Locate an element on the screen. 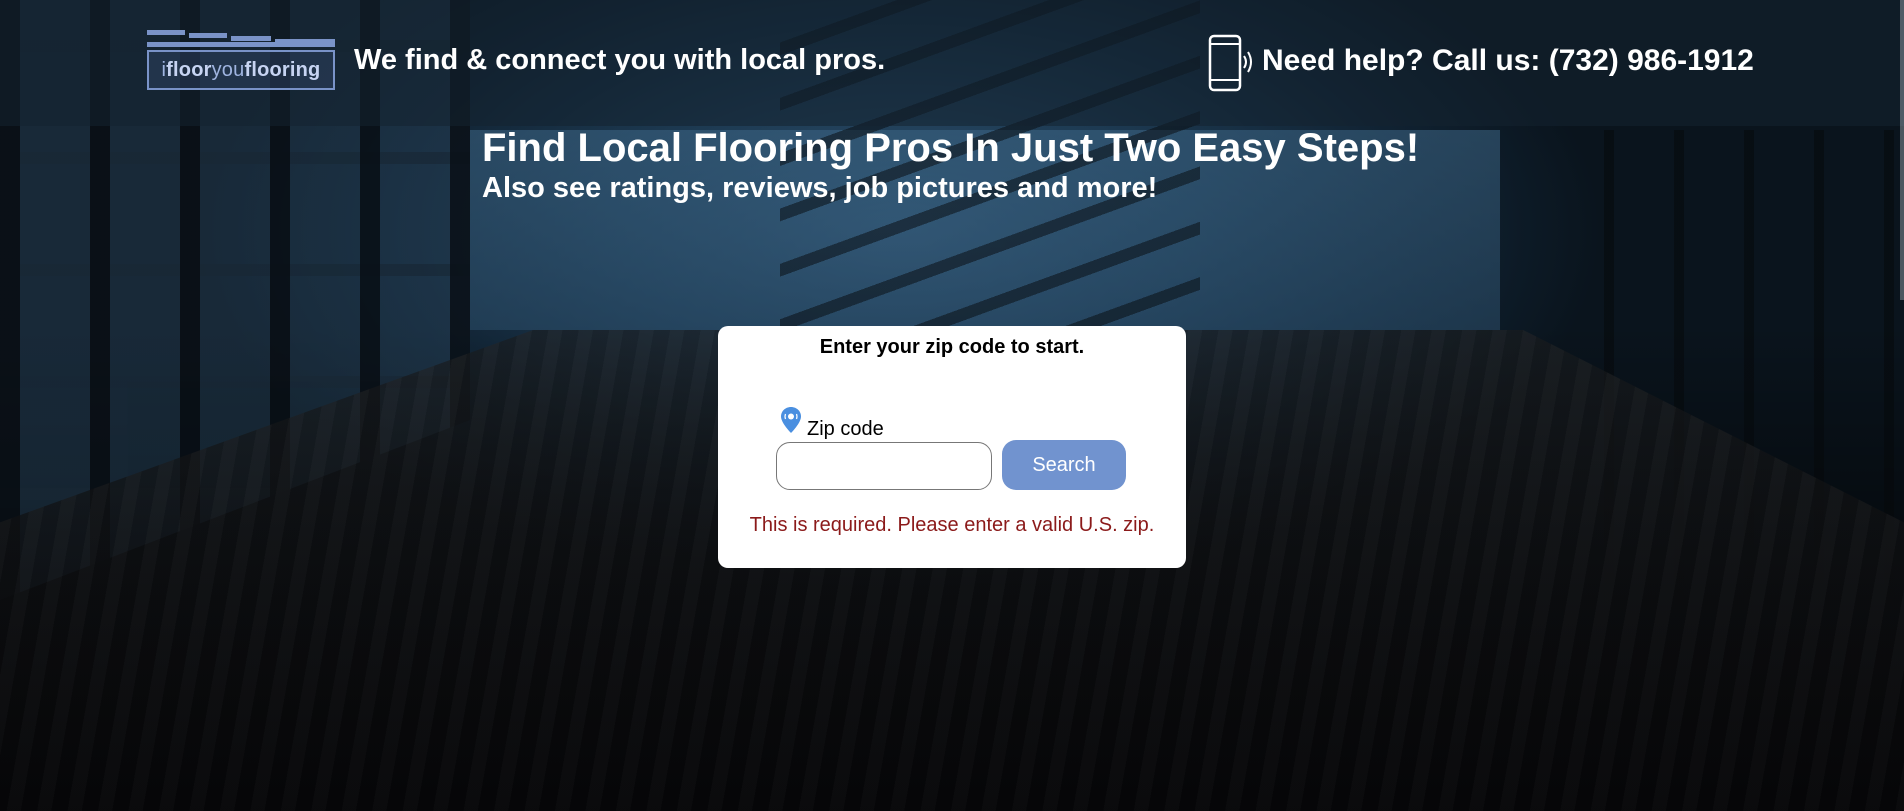 This screenshot has width=1904, height=811. logo-text-flooring: flooring is located at coordinates (282, 69).